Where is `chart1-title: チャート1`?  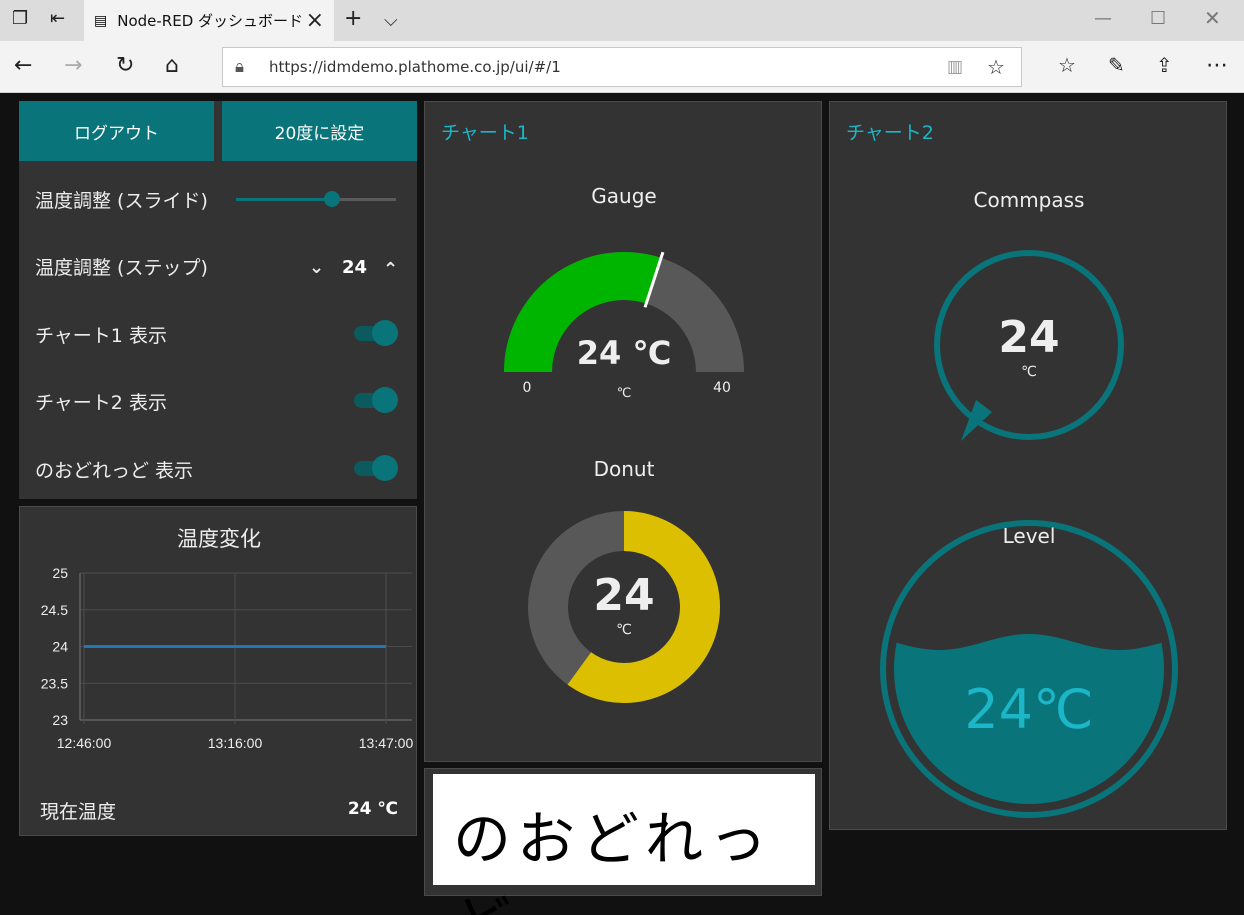
chart1-title: チャート1 is located at coordinates (485, 133).